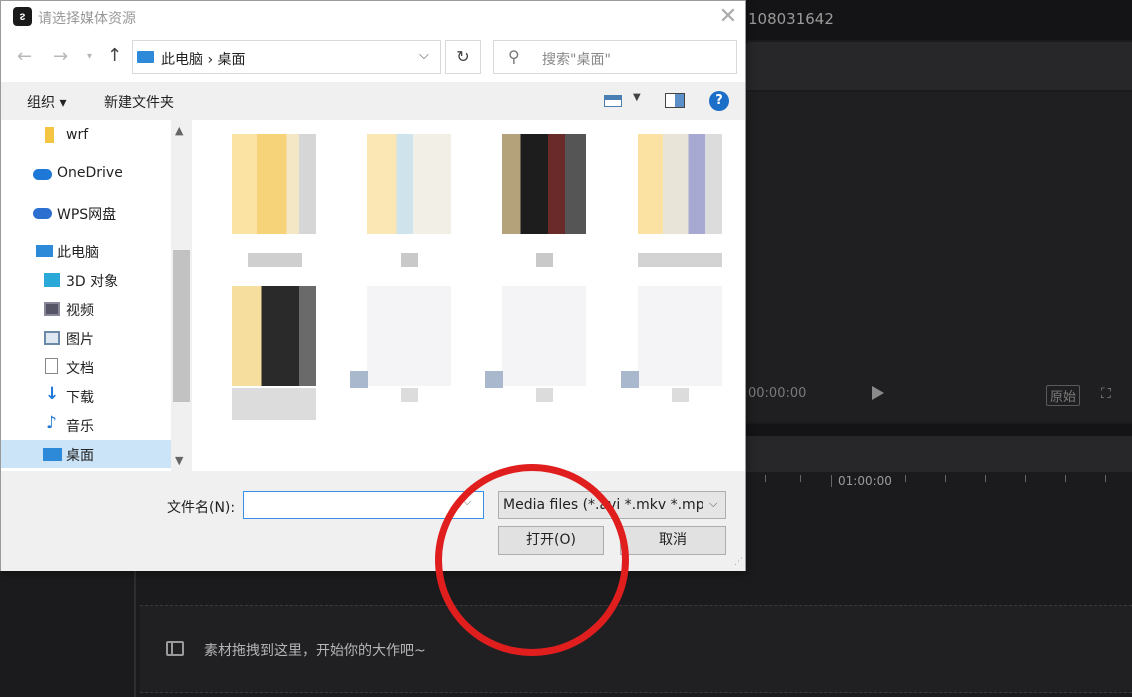 This screenshot has width=1132, height=697. I want to click on cancel-button: 取消, so click(673, 540).